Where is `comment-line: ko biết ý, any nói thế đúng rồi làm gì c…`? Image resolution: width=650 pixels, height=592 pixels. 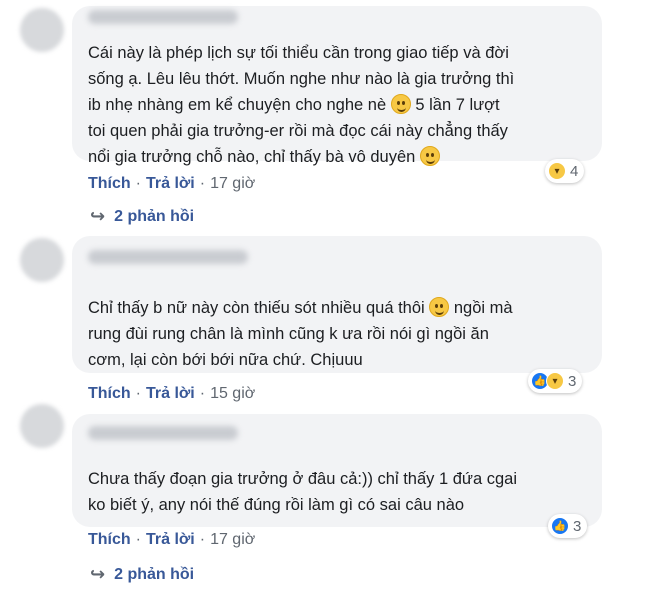
comment-line: ko biết ý, any nói thế đúng rồi làm gì c… is located at coordinates (276, 505).